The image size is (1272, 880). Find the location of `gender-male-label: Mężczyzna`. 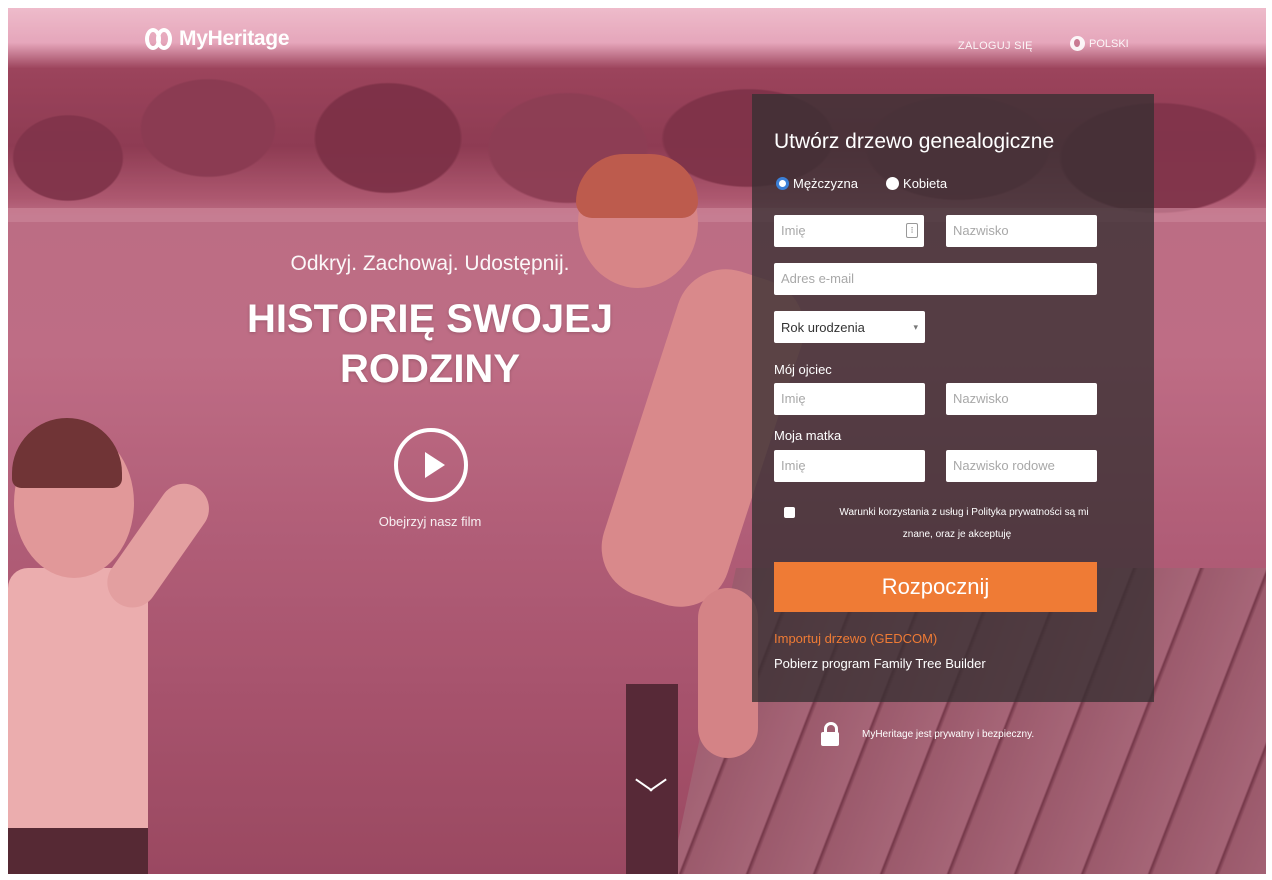

gender-male-label: Mężczyzna is located at coordinates (826, 183).